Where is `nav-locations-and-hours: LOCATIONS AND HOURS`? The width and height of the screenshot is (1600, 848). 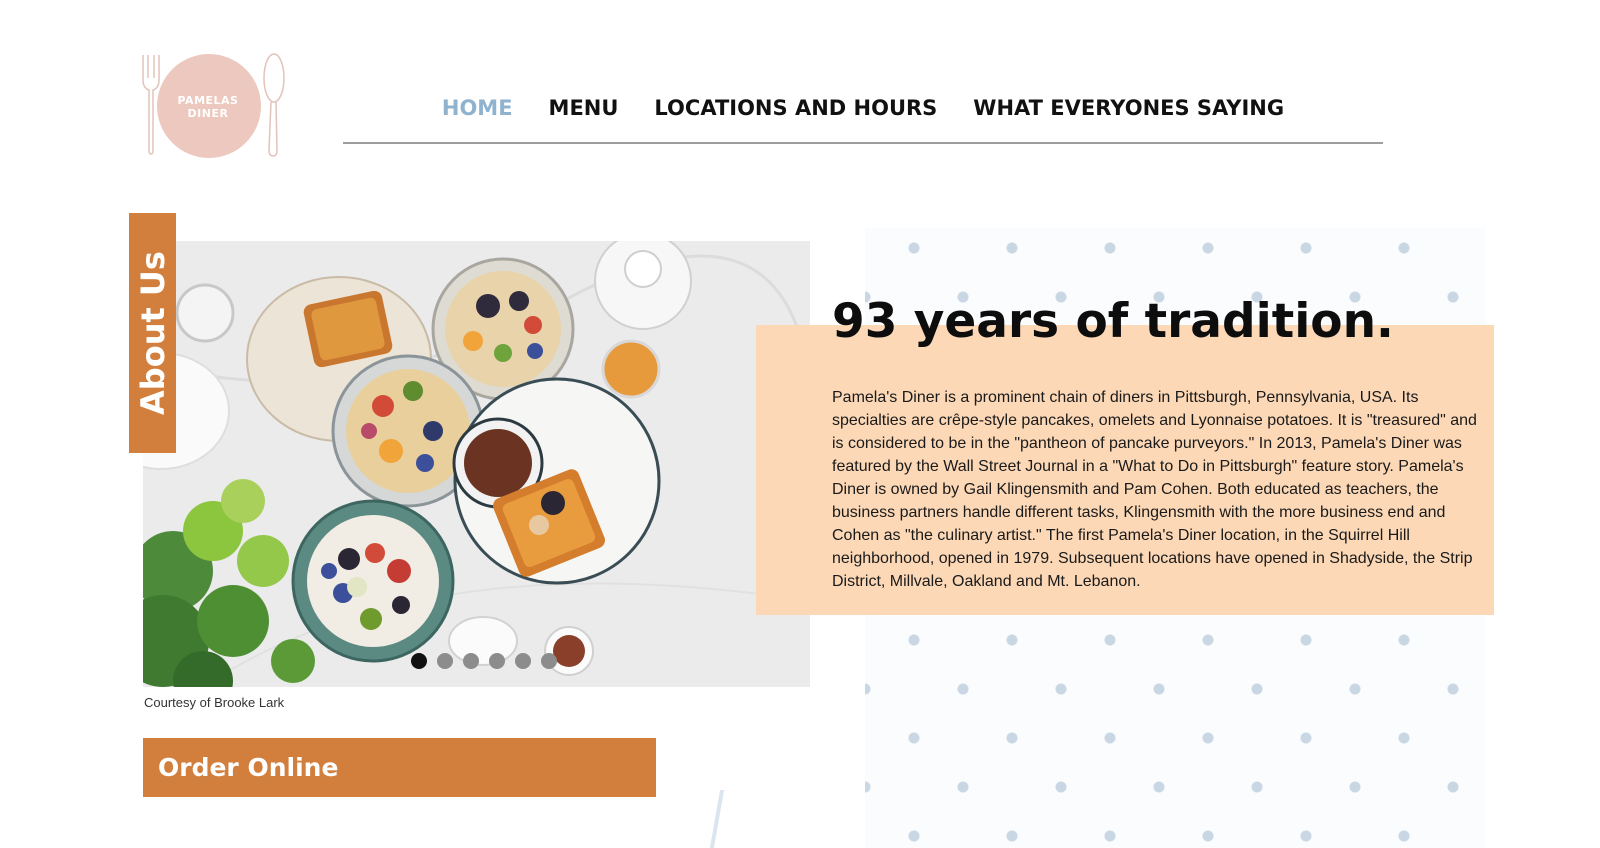 nav-locations-and-hours: LOCATIONS AND HOURS is located at coordinates (795, 108).